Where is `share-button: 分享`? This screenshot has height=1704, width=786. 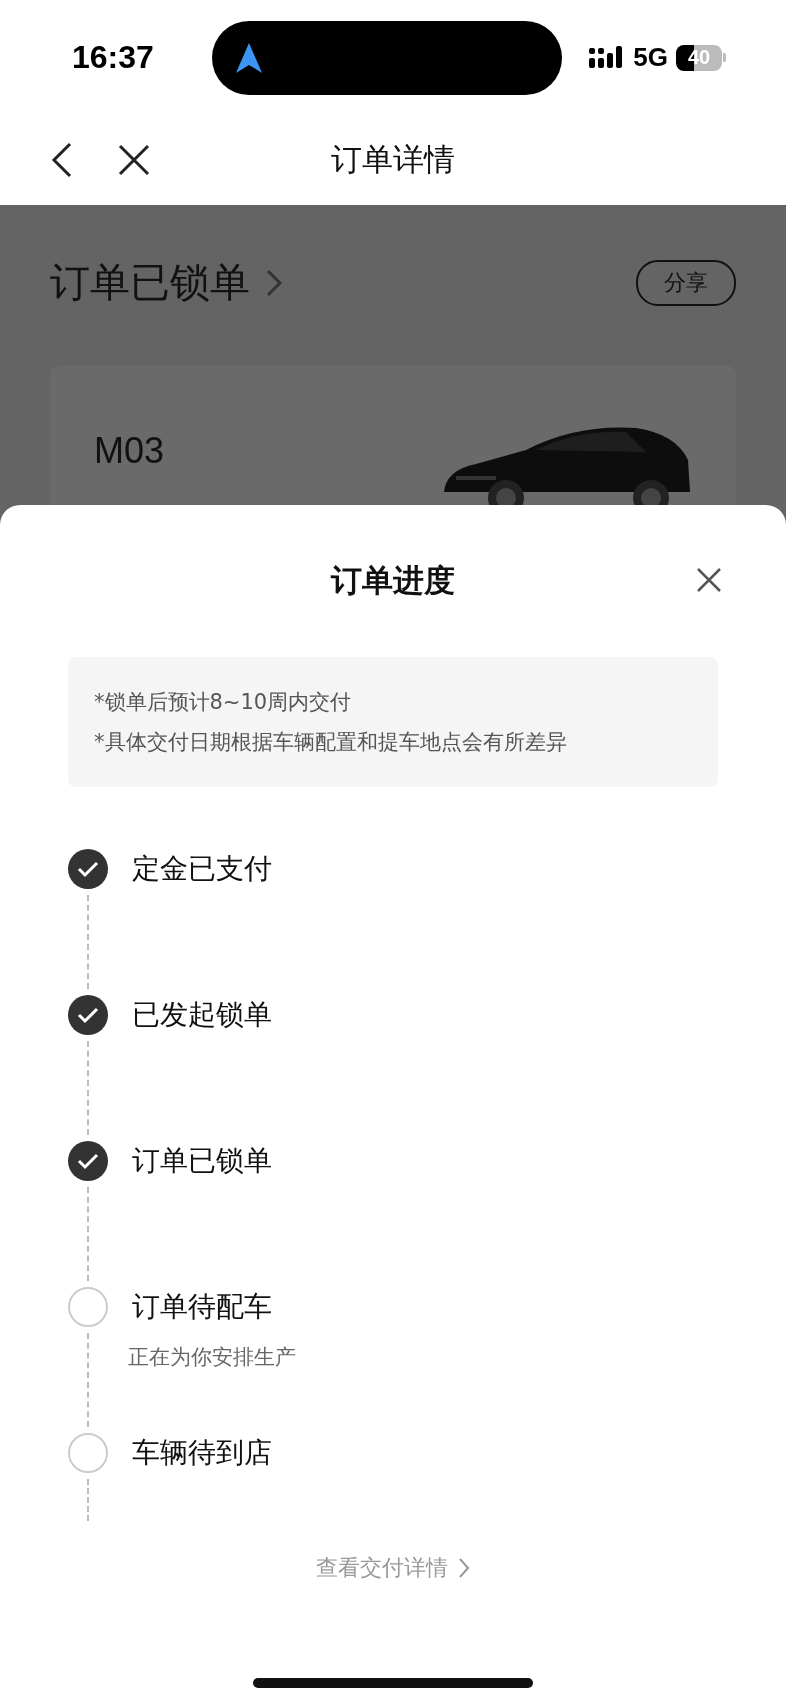
share-button: 分享 is located at coordinates (686, 282).